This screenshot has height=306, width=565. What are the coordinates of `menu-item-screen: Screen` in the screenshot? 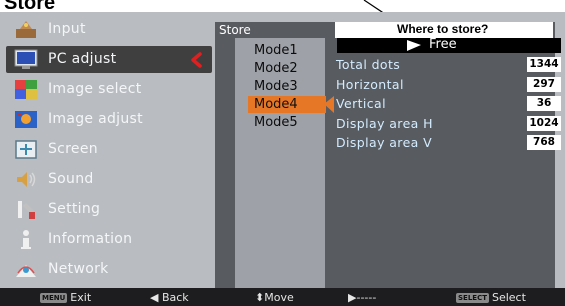 It's located at (109, 149).